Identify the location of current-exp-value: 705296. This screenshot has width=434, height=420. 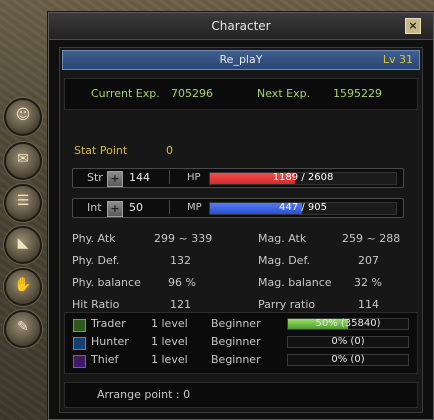
(192, 93).